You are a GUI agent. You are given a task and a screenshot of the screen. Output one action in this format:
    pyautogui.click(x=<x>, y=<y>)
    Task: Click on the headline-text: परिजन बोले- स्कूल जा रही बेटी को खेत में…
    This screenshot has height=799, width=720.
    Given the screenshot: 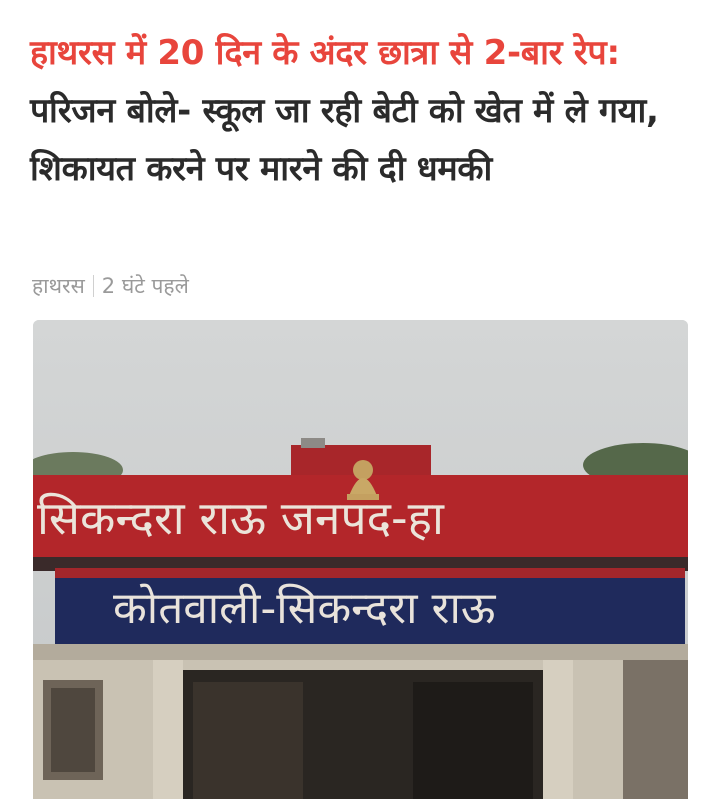 What is the action you would take?
    pyautogui.click(x=344, y=140)
    